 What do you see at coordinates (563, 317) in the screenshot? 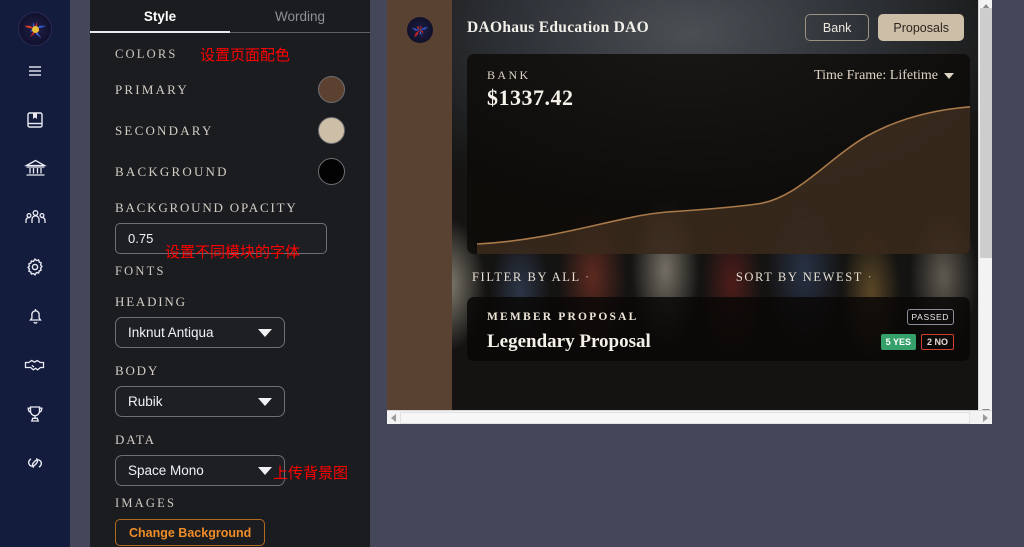
I see `proposal-kind: MEMBER PROPOSAL` at bounding box center [563, 317].